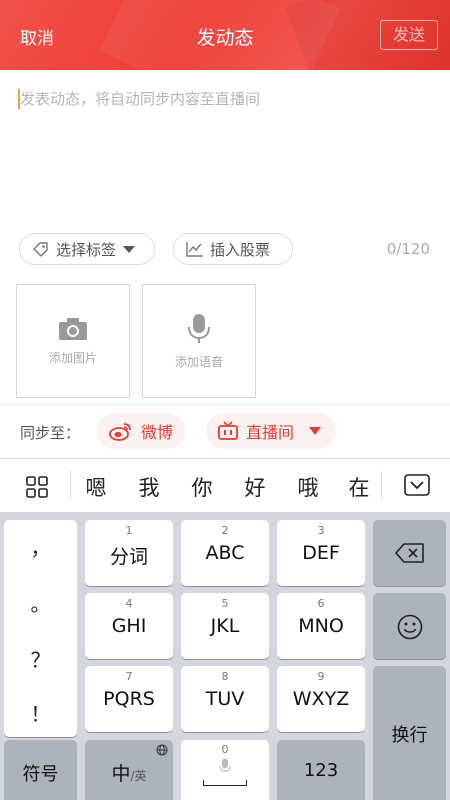  I want to click on key-5: 5 JKL, so click(225, 626).